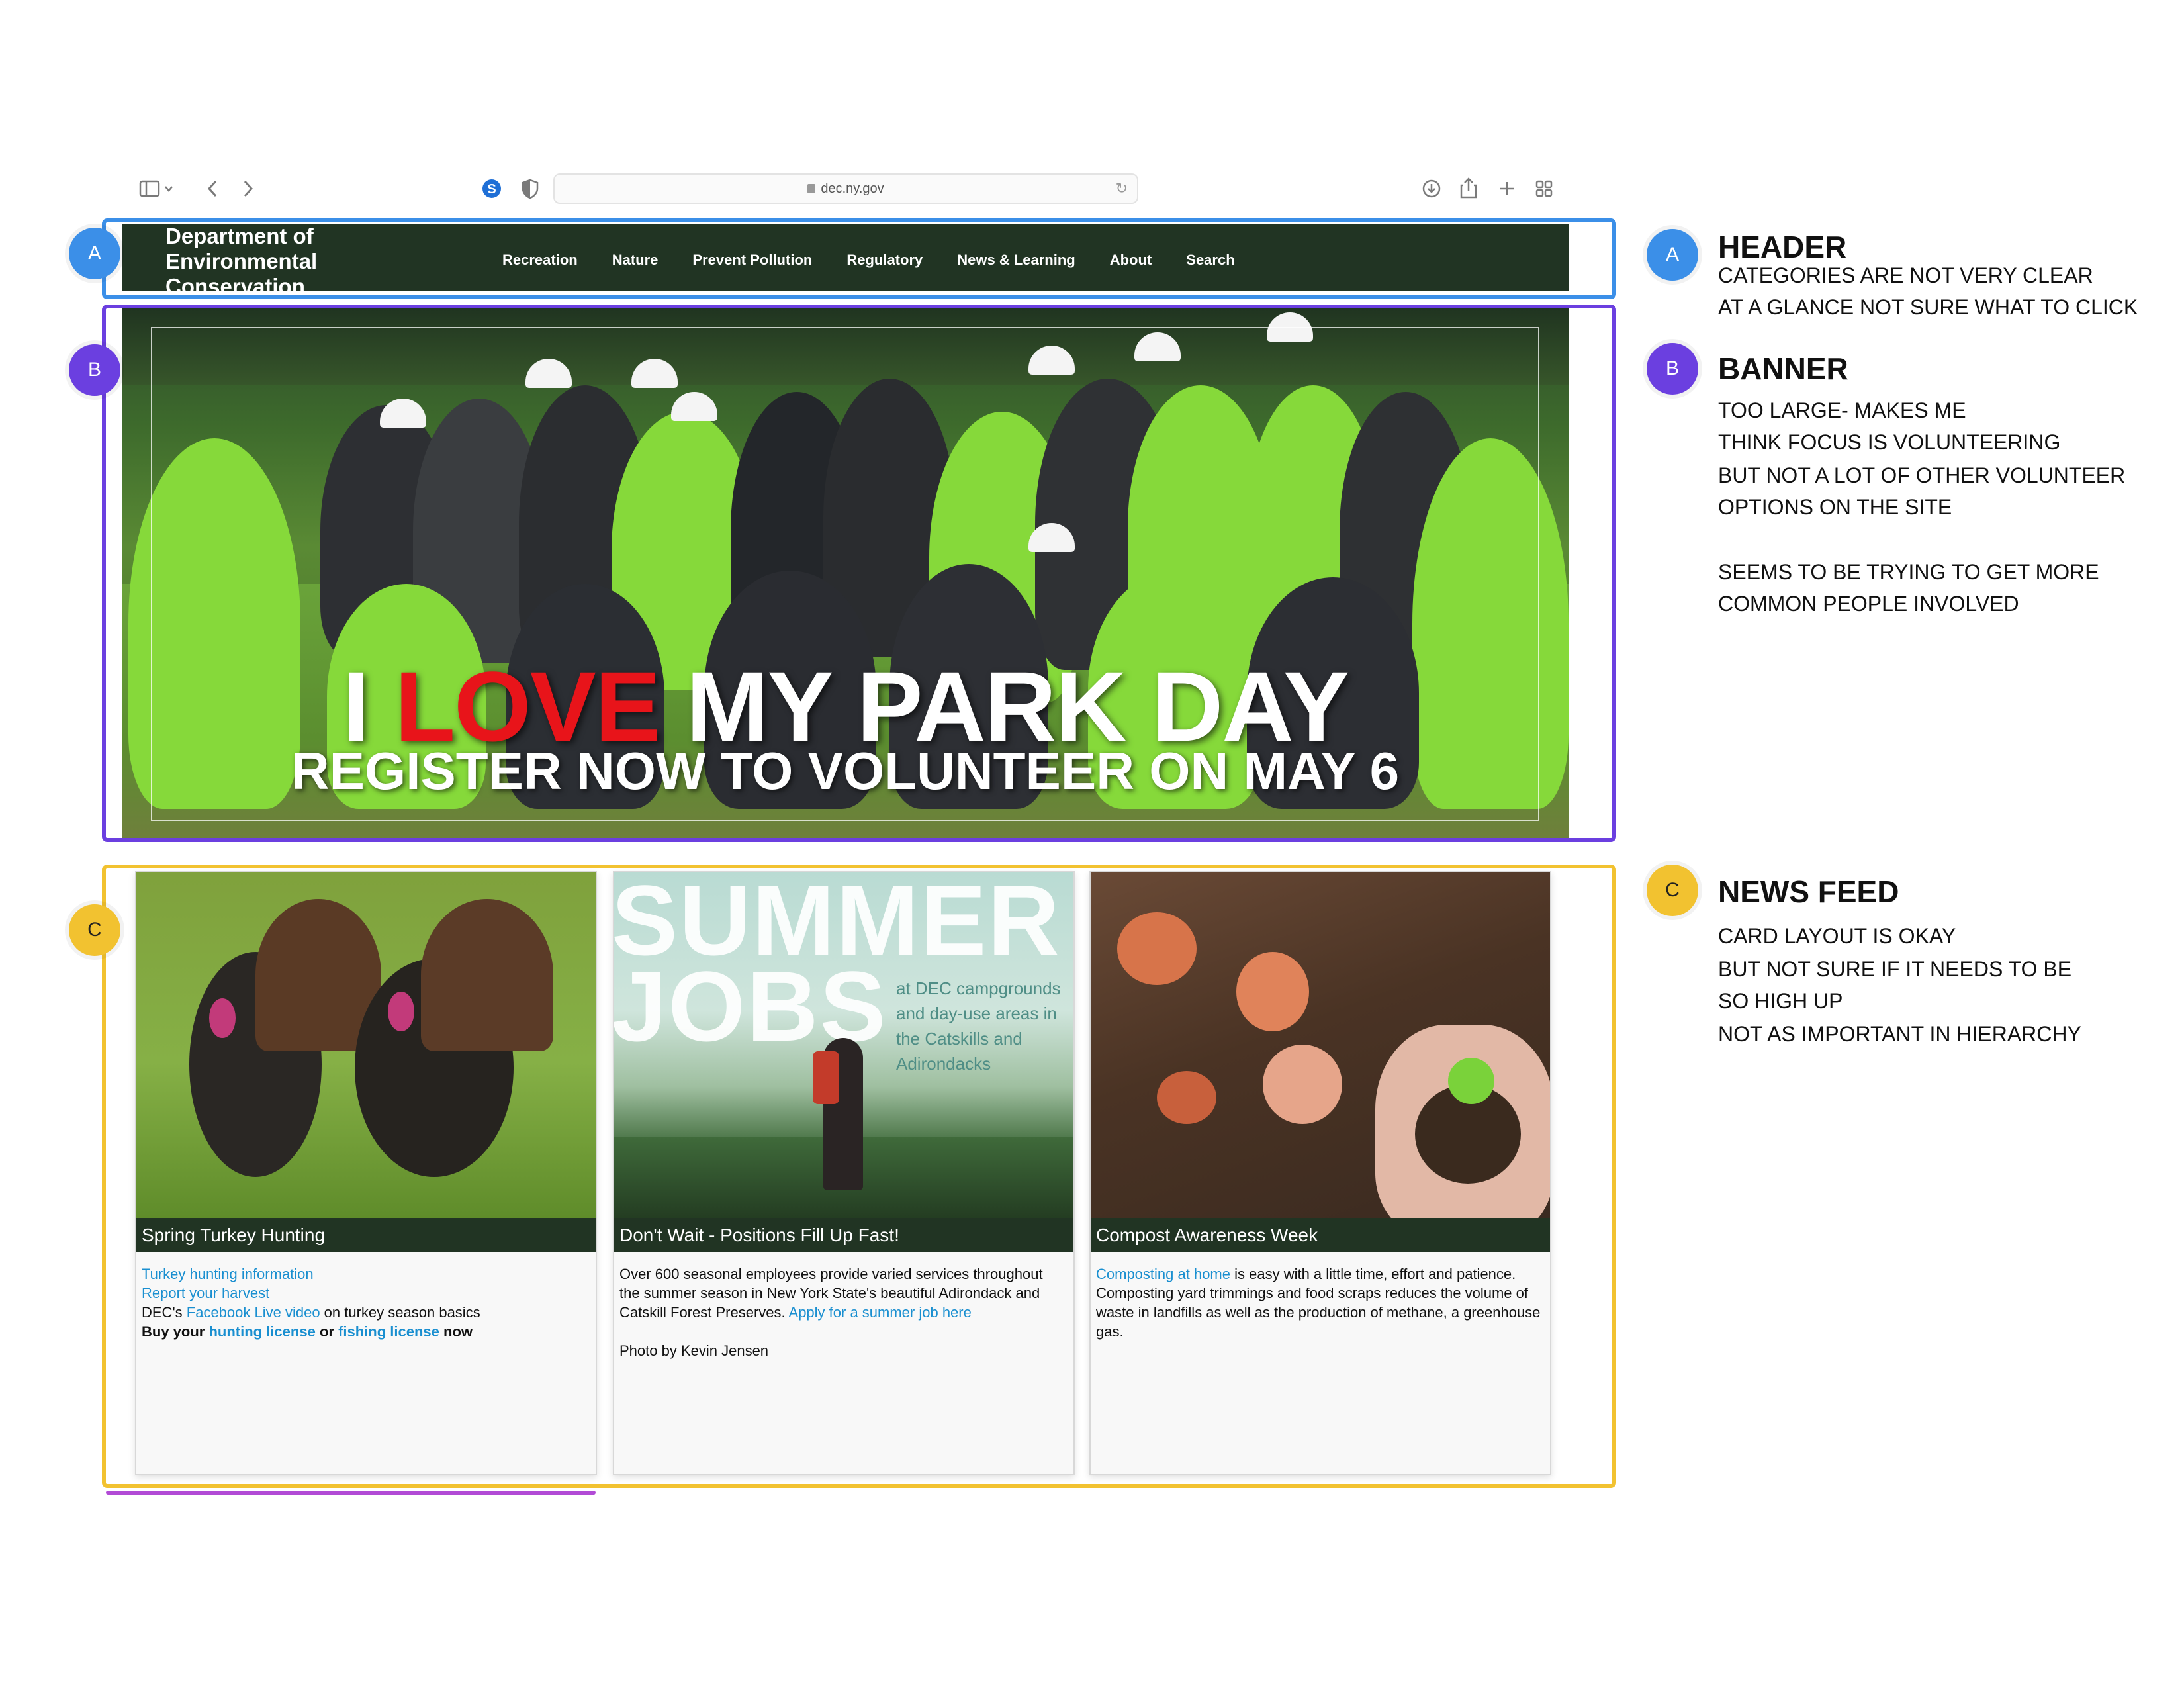  Describe the element at coordinates (1780, 1001) in the screenshot. I see `note-newsfeed-line: SO HIGH UP` at that location.